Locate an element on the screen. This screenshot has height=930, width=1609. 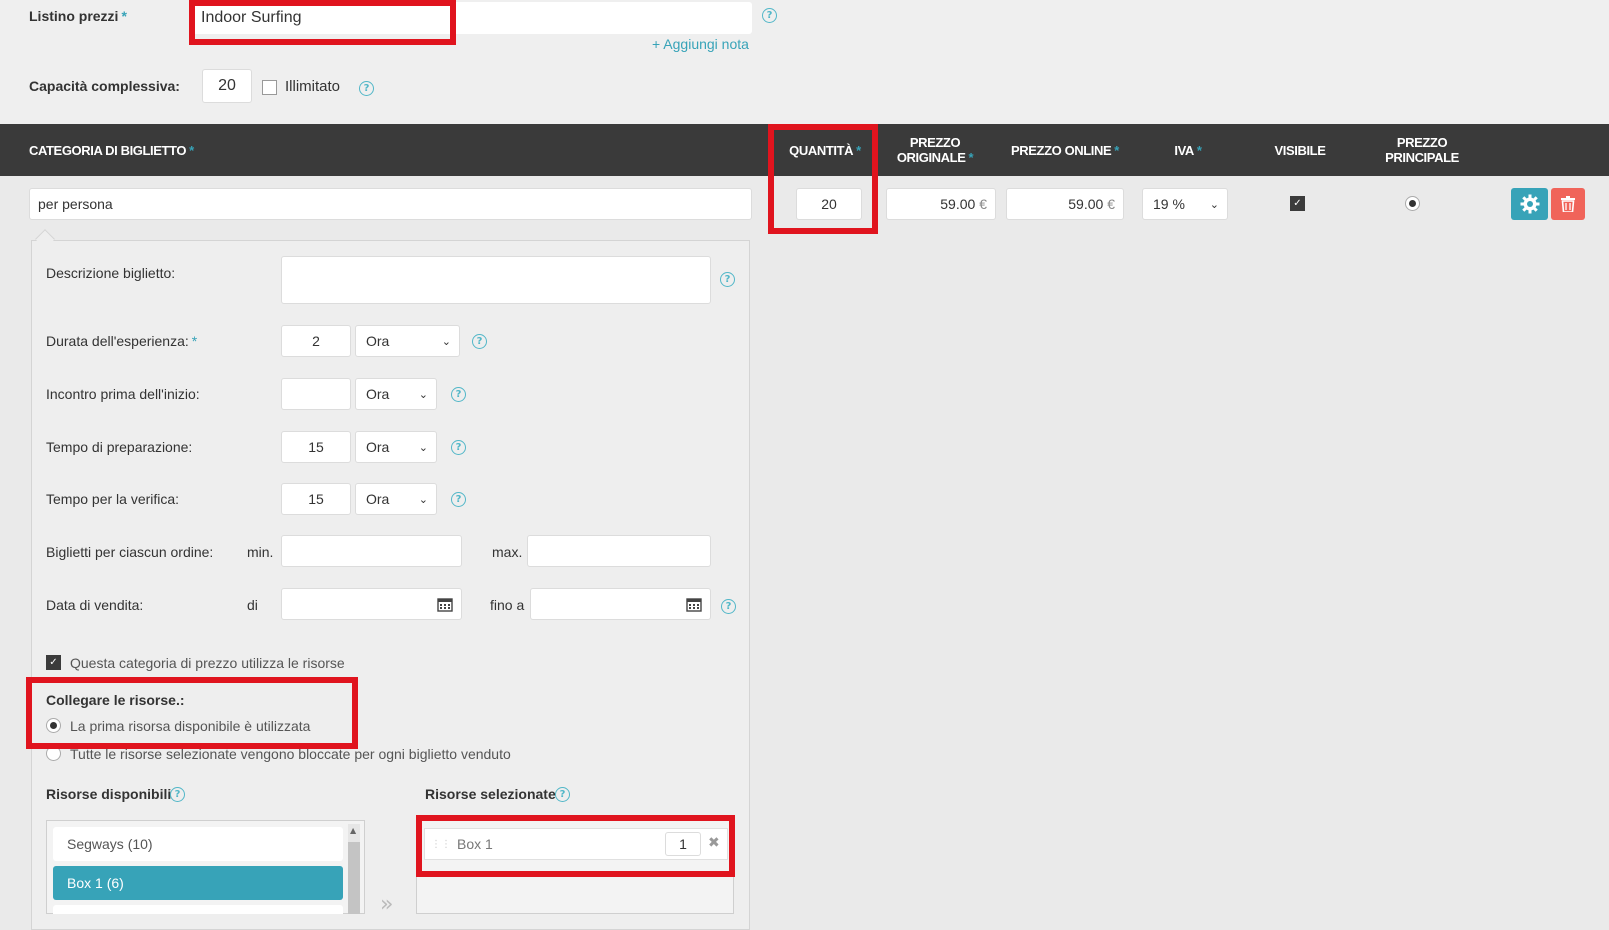
to-label: fino a is located at coordinates (507, 605).